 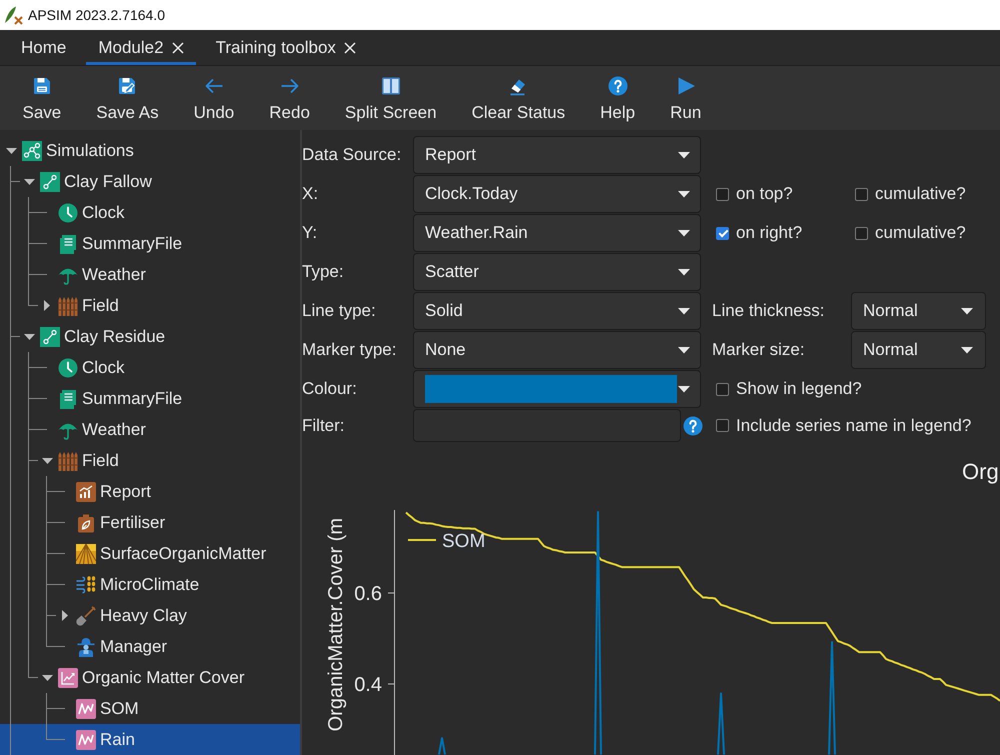 I want to click on line-chart-icon, so click(x=68, y=678).